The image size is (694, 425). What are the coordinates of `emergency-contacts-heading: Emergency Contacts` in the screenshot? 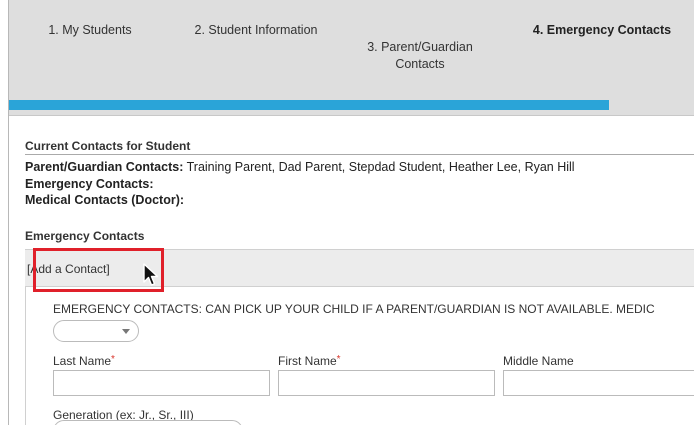 It's located at (85, 236).